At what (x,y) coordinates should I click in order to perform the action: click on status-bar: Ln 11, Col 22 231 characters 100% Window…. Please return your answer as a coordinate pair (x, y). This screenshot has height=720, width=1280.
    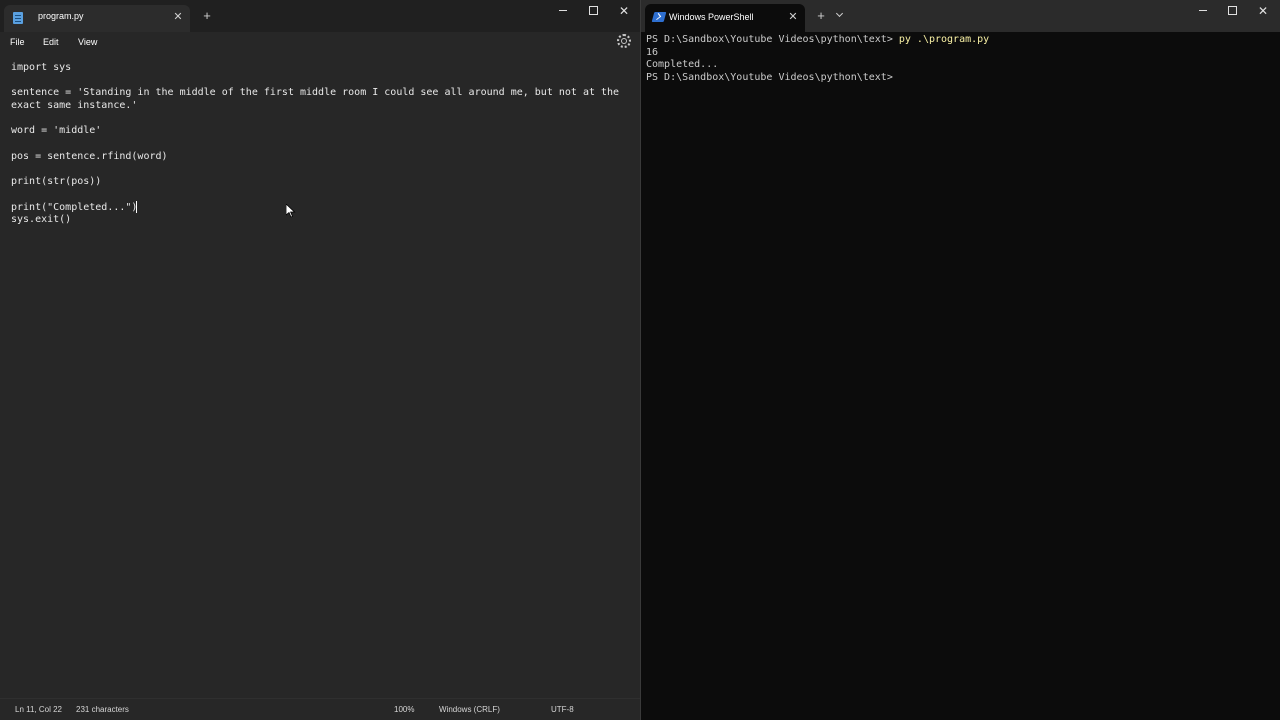
    Looking at the image, I should click on (320, 709).